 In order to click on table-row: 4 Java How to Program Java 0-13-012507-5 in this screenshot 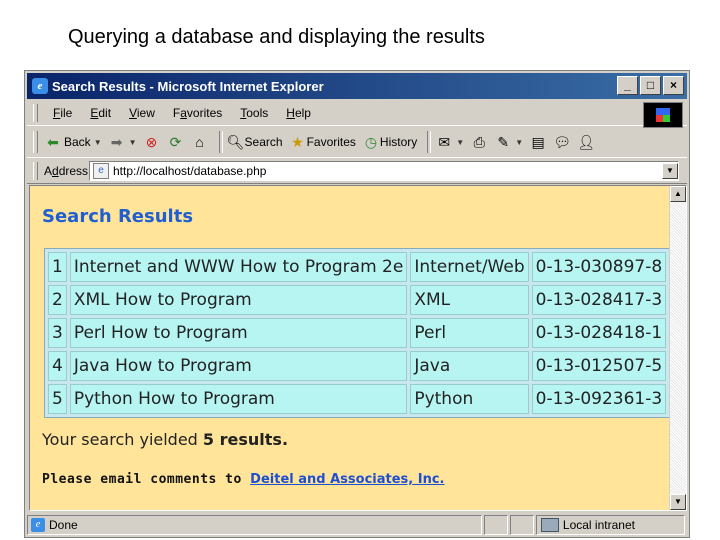, I will do `click(357, 366)`.